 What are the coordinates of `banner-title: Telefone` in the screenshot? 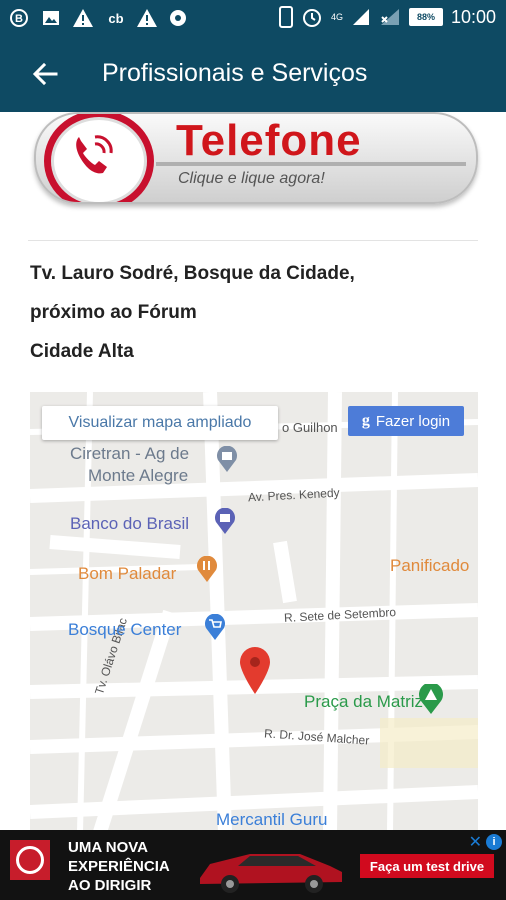 It's located at (269, 140).